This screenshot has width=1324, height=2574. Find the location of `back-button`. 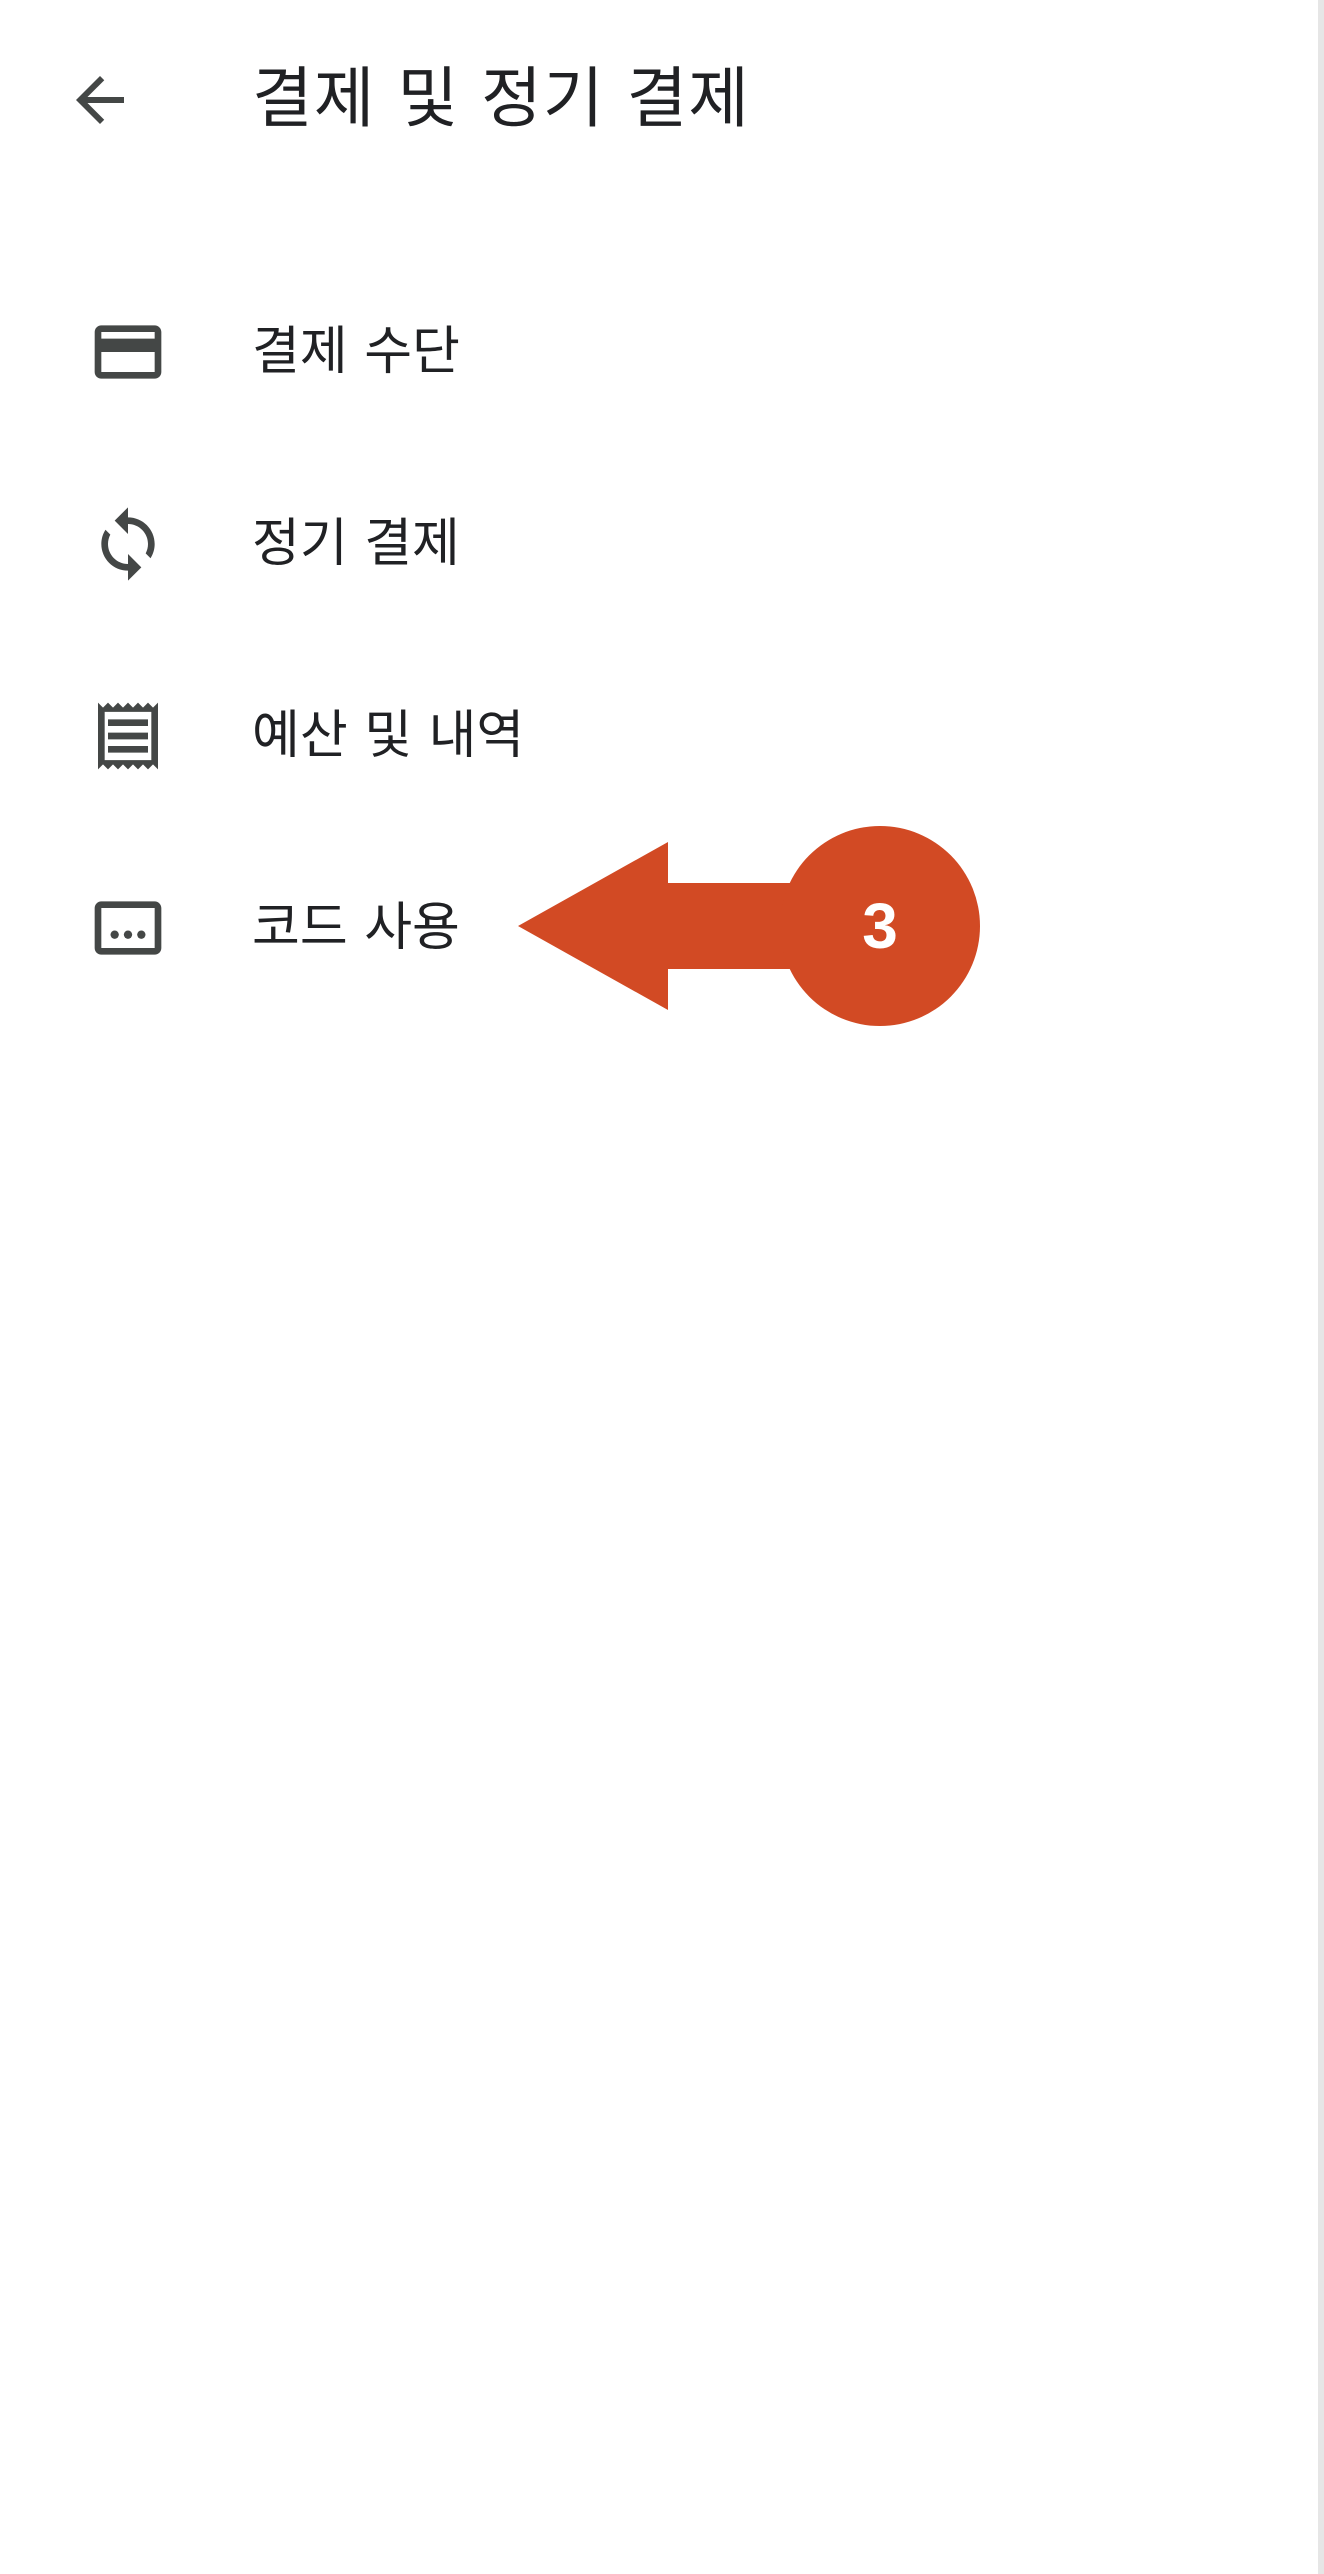

back-button is located at coordinates (100, 100).